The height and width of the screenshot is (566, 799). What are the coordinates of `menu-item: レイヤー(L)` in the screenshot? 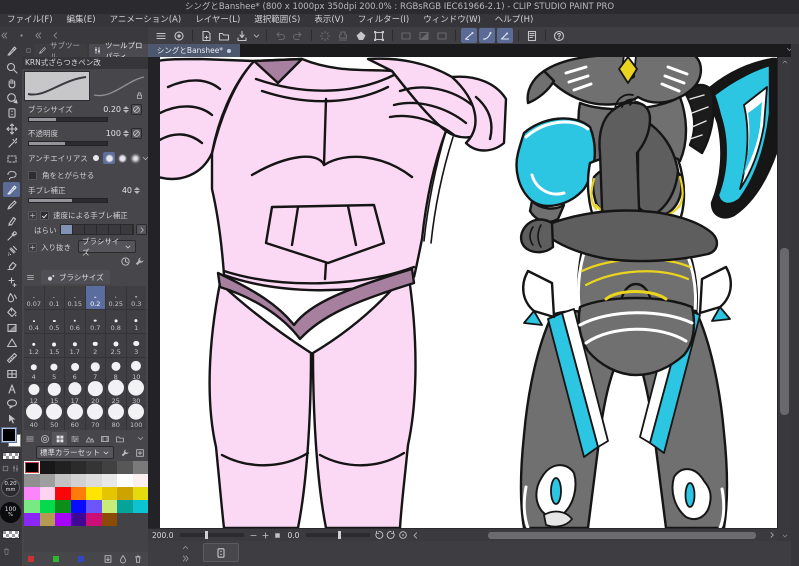 It's located at (217, 20).